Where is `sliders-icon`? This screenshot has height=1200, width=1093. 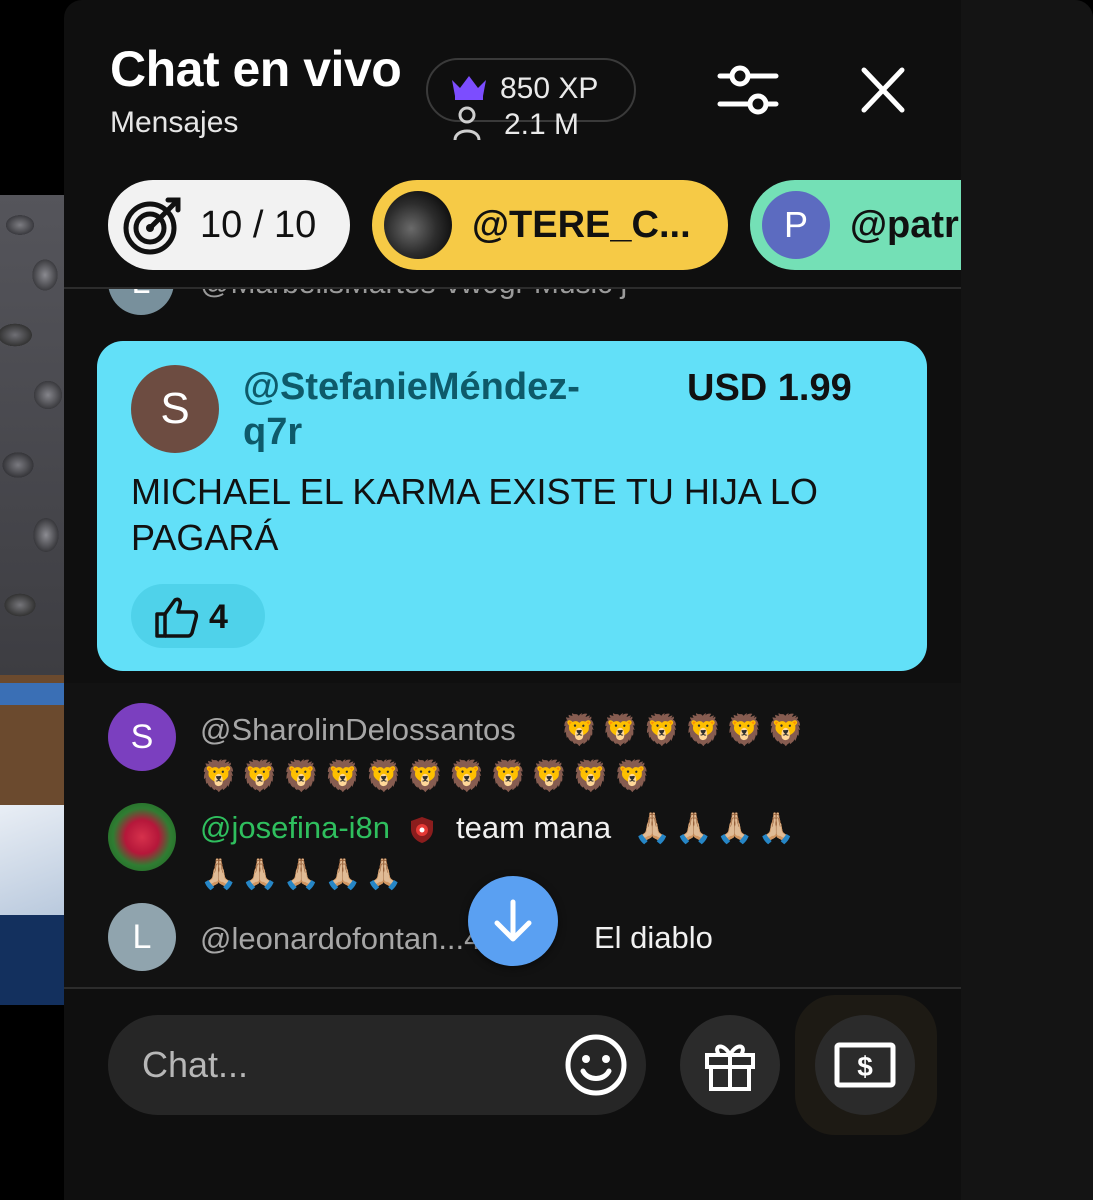
sliders-icon is located at coordinates (748, 90).